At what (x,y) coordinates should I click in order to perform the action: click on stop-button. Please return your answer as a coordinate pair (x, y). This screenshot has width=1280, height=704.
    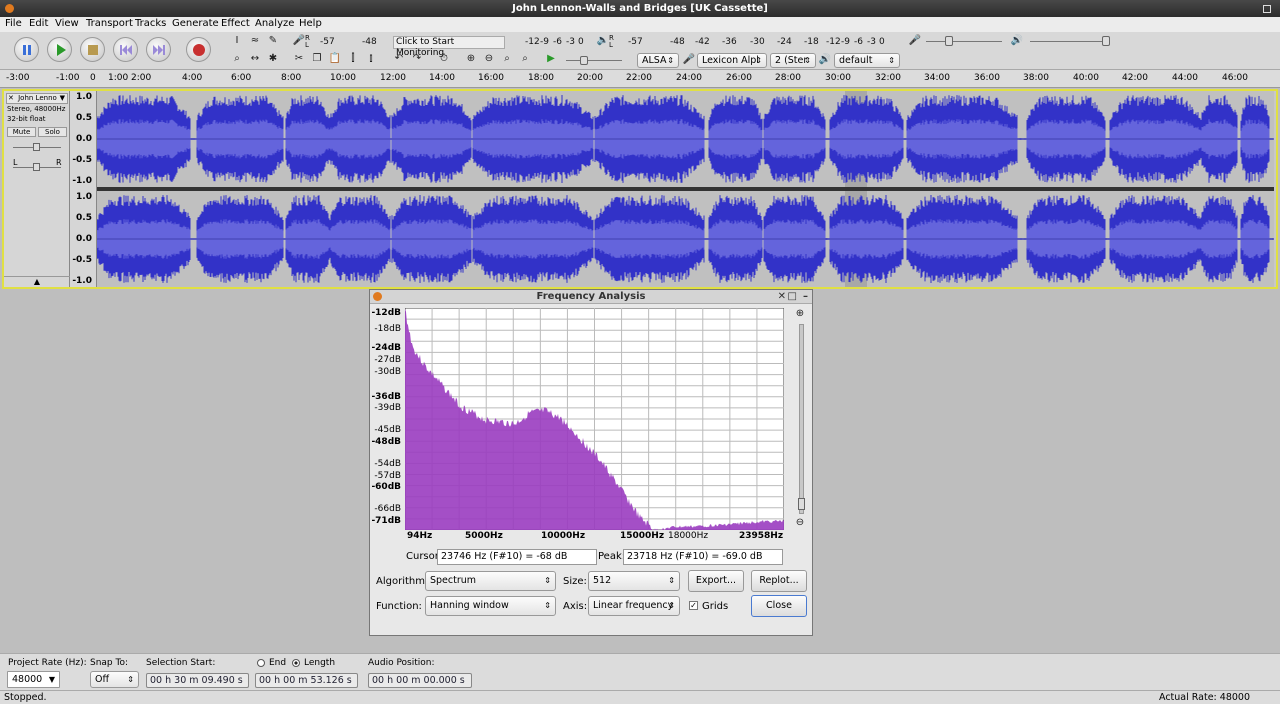
    Looking at the image, I should click on (92, 49).